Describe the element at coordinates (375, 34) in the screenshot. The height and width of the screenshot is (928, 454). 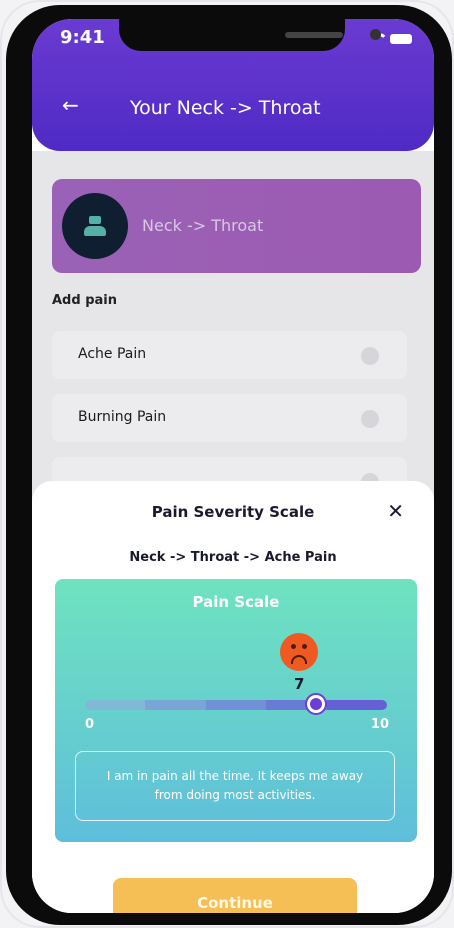
I see `camera-icon` at that location.